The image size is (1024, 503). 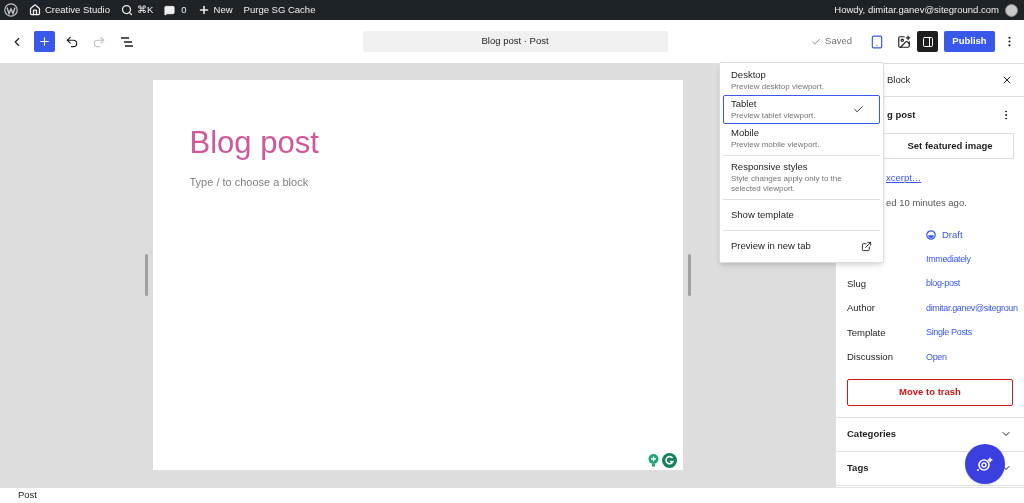 What do you see at coordinates (969, 41) in the screenshot?
I see `publish-button: Publish` at bounding box center [969, 41].